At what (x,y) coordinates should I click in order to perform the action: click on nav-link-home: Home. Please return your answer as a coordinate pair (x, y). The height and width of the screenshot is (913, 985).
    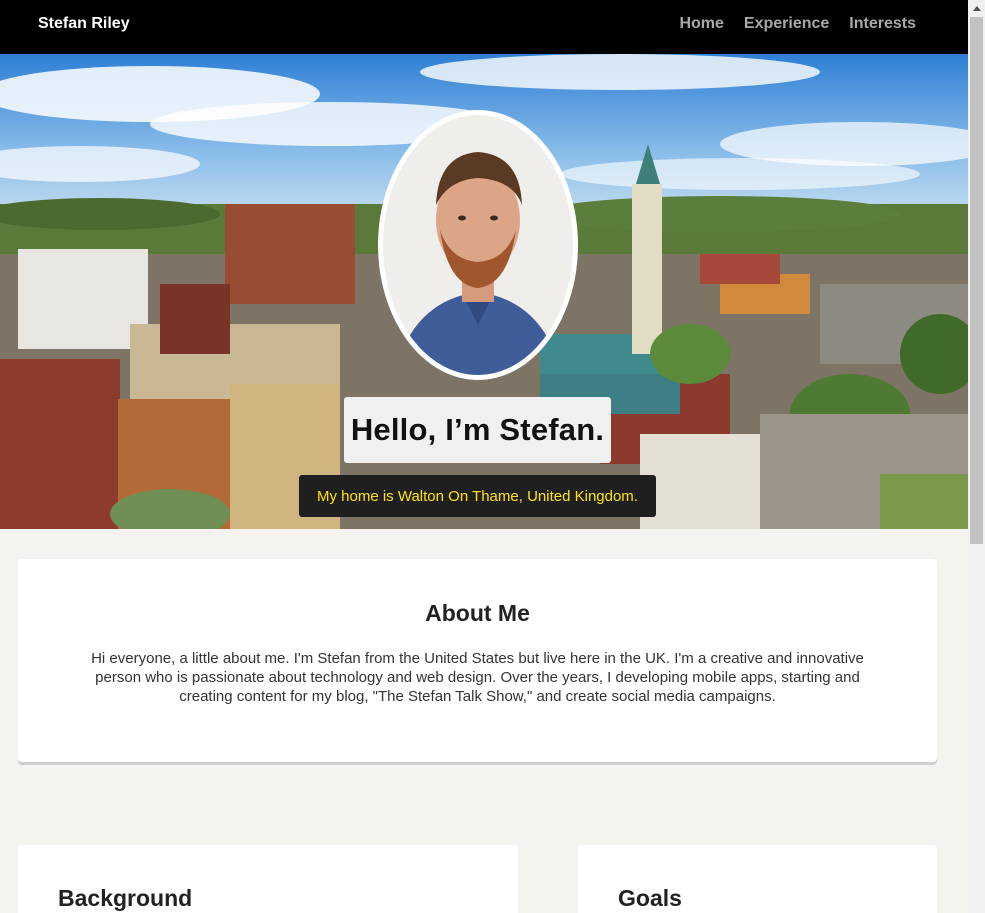
    Looking at the image, I should click on (701, 24).